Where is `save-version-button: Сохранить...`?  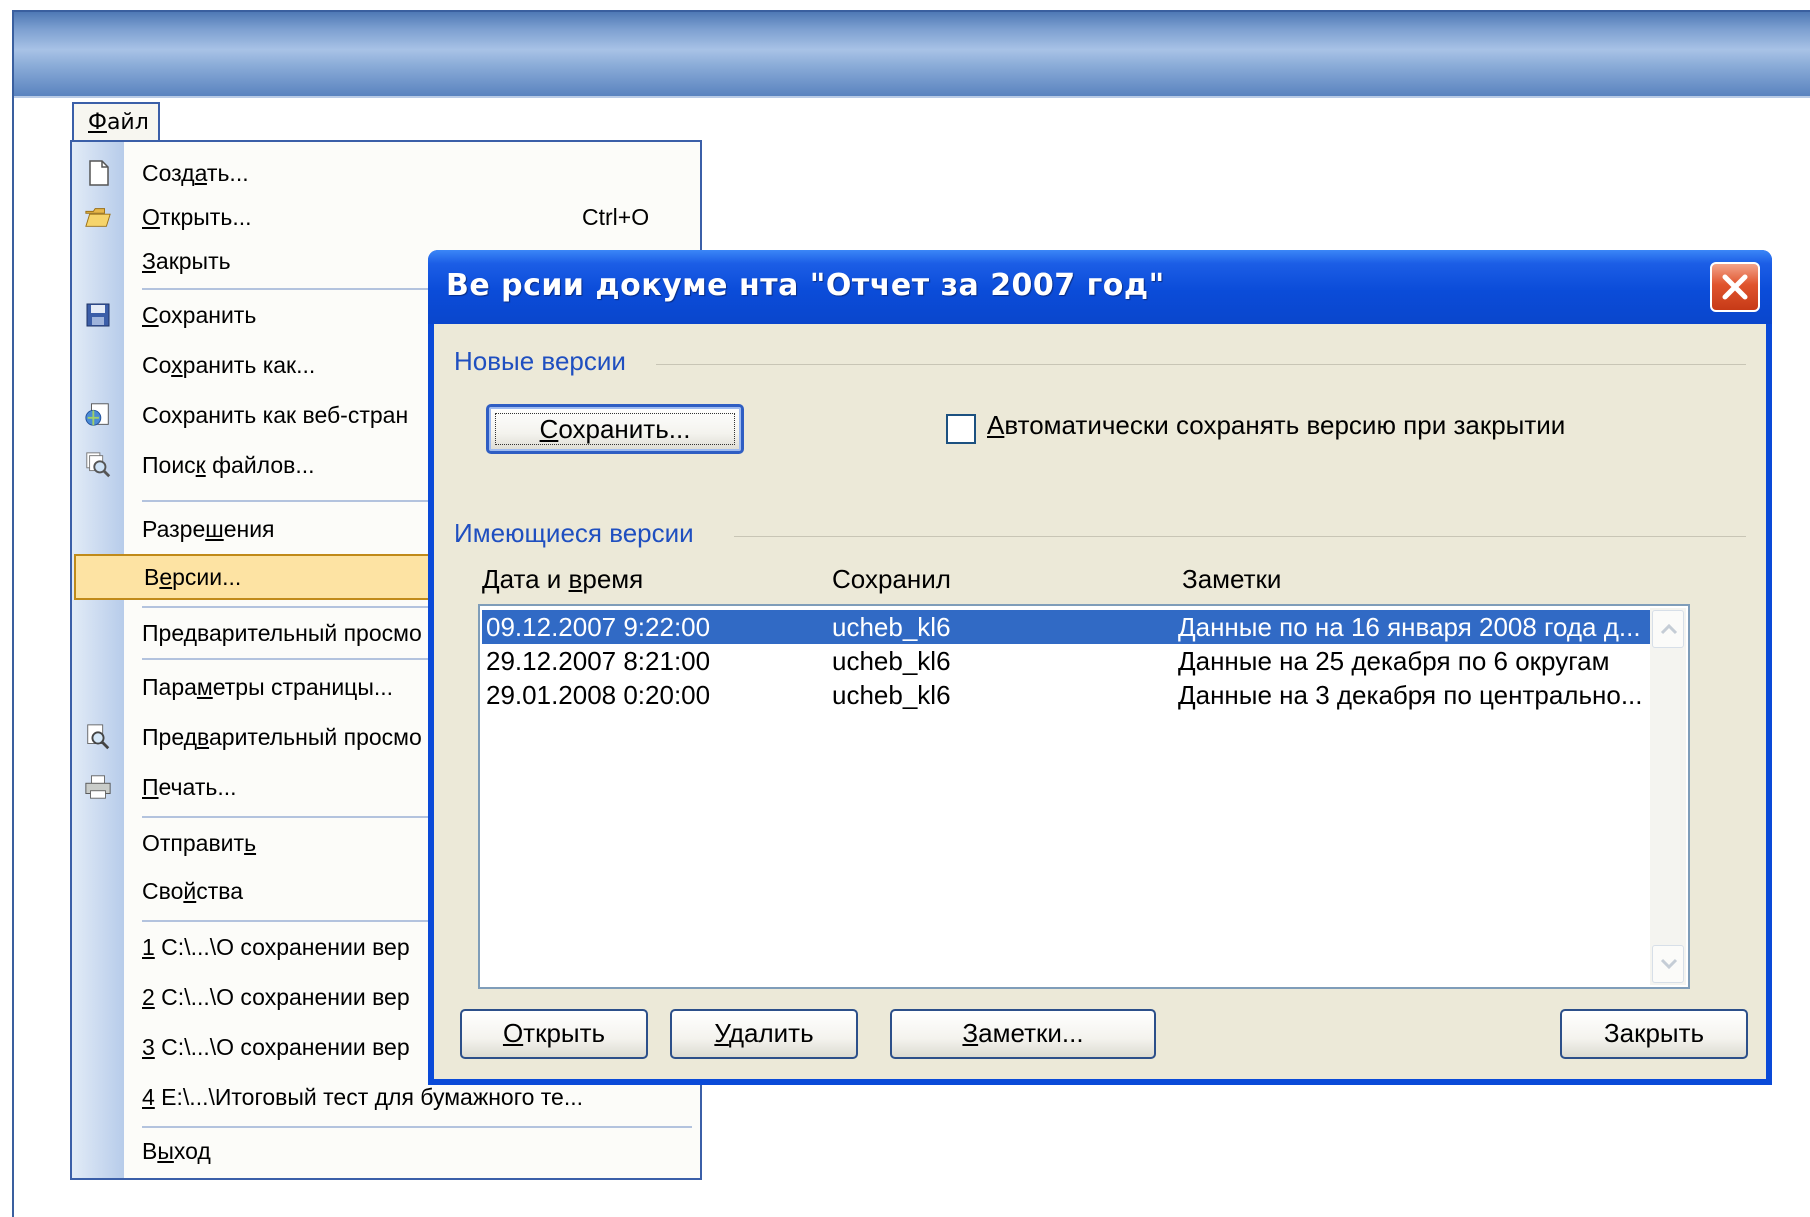 save-version-button: Сохранить... is located at coordinates (615, 429).